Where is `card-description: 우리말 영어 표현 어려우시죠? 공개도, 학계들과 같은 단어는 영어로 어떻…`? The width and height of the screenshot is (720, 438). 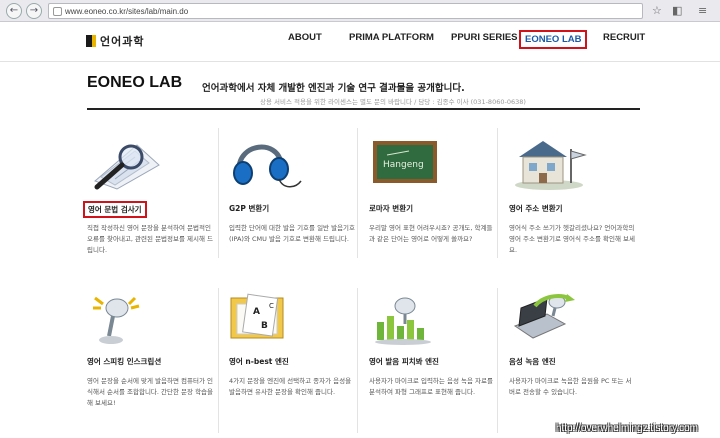
card-description: 우리말 영어 표현 어려우시죠? 공개도, 학계들과 같은 단어는 영어로 어떻… is located at coordinates (431, 233).